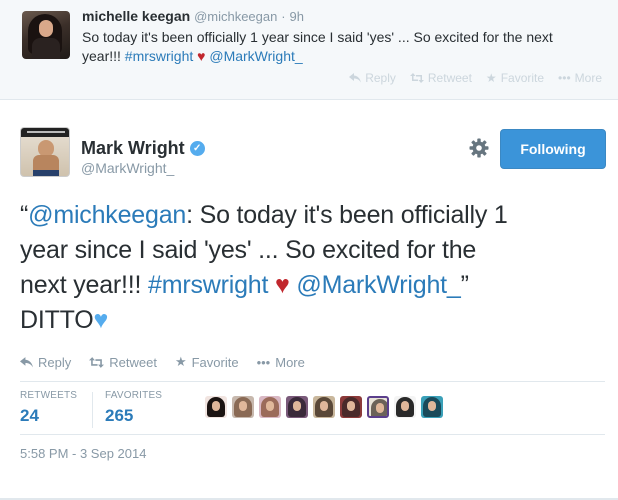 The image size is (618, 500). Describe the element at coordinates (378, 285) in the screenshot. I see `quote-mention2-link: @MarkWright_` at that location.